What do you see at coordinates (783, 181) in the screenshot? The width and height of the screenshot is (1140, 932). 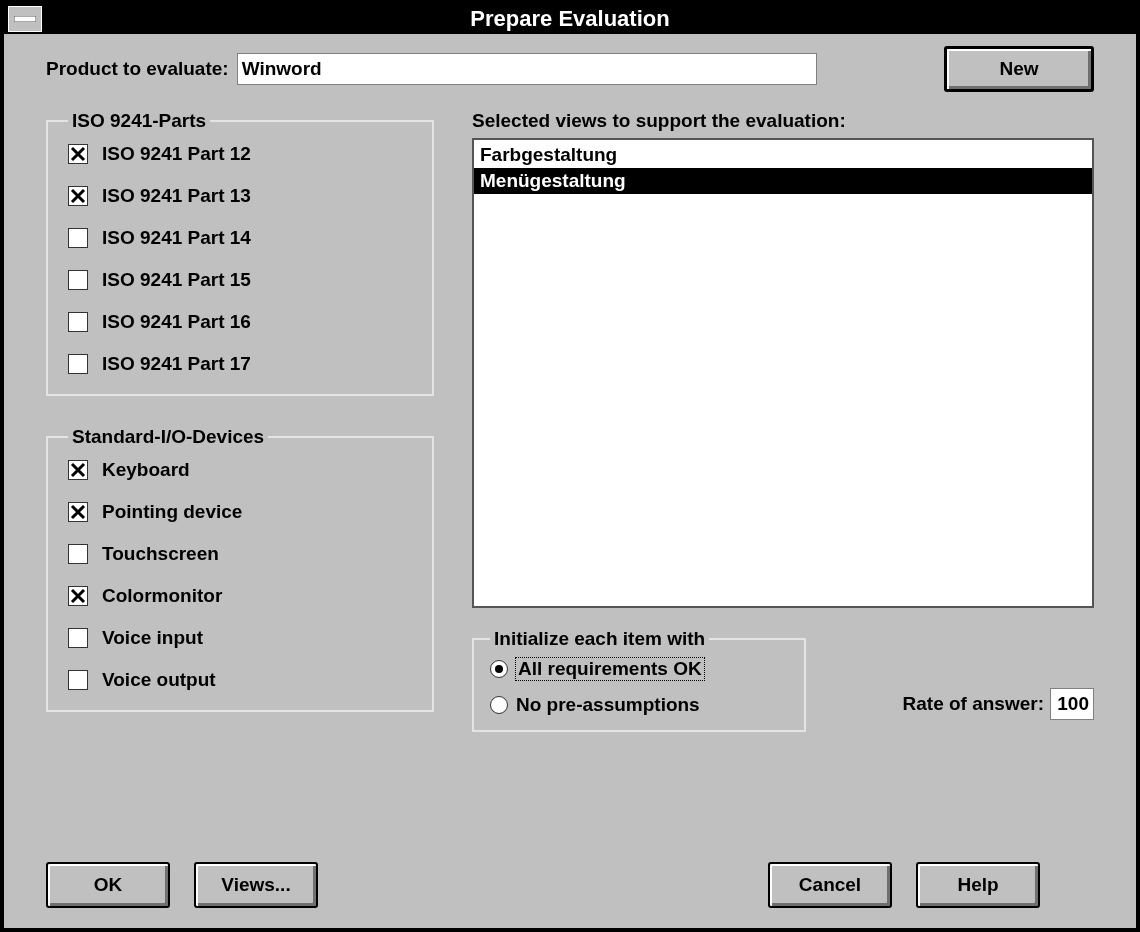 I see `list-item: Menügestaltung` at bounding box center [783, 181].